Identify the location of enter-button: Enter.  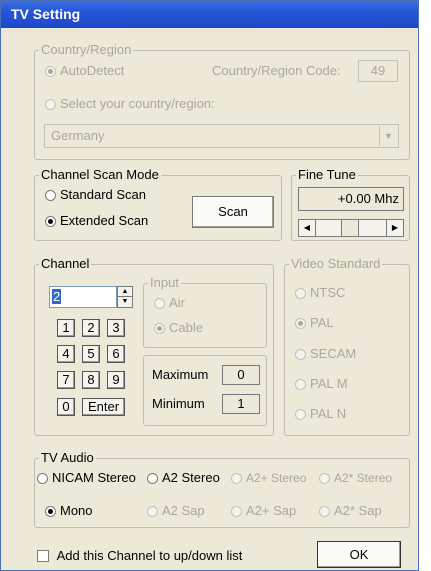
(103, 407).